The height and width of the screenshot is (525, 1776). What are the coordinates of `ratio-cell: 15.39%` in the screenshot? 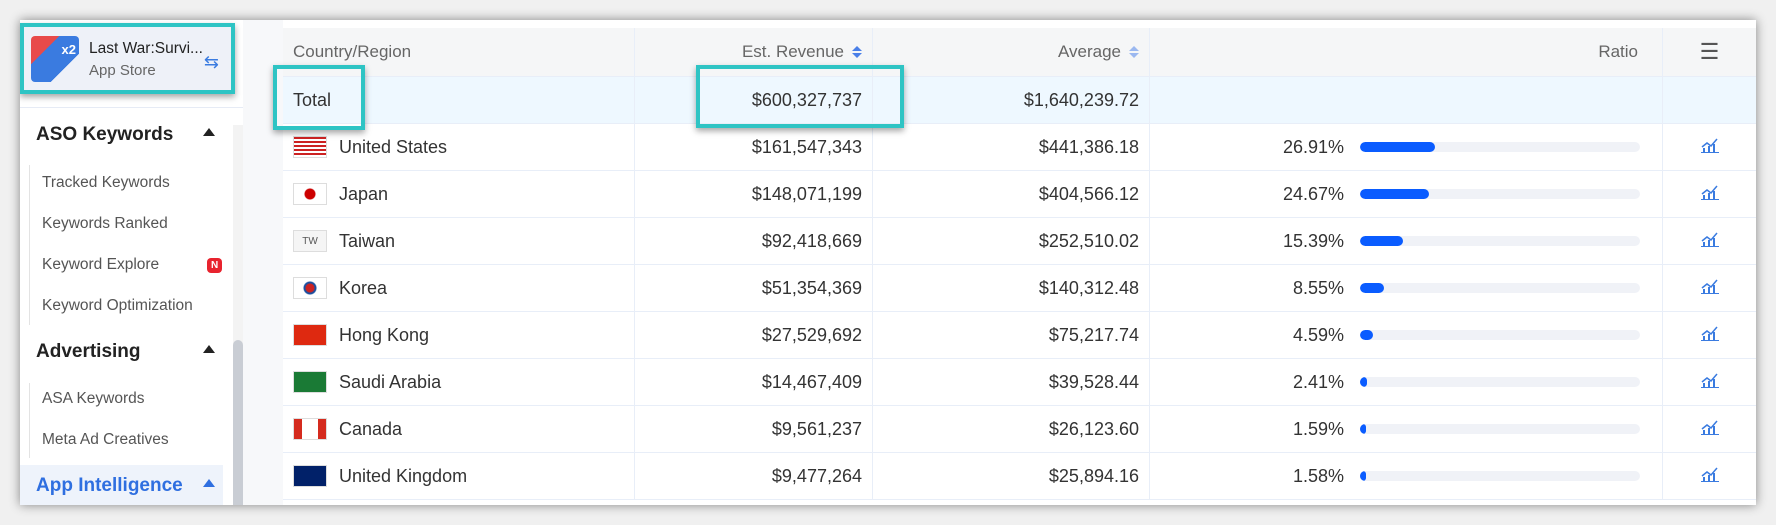 It's located at (1406, 241).